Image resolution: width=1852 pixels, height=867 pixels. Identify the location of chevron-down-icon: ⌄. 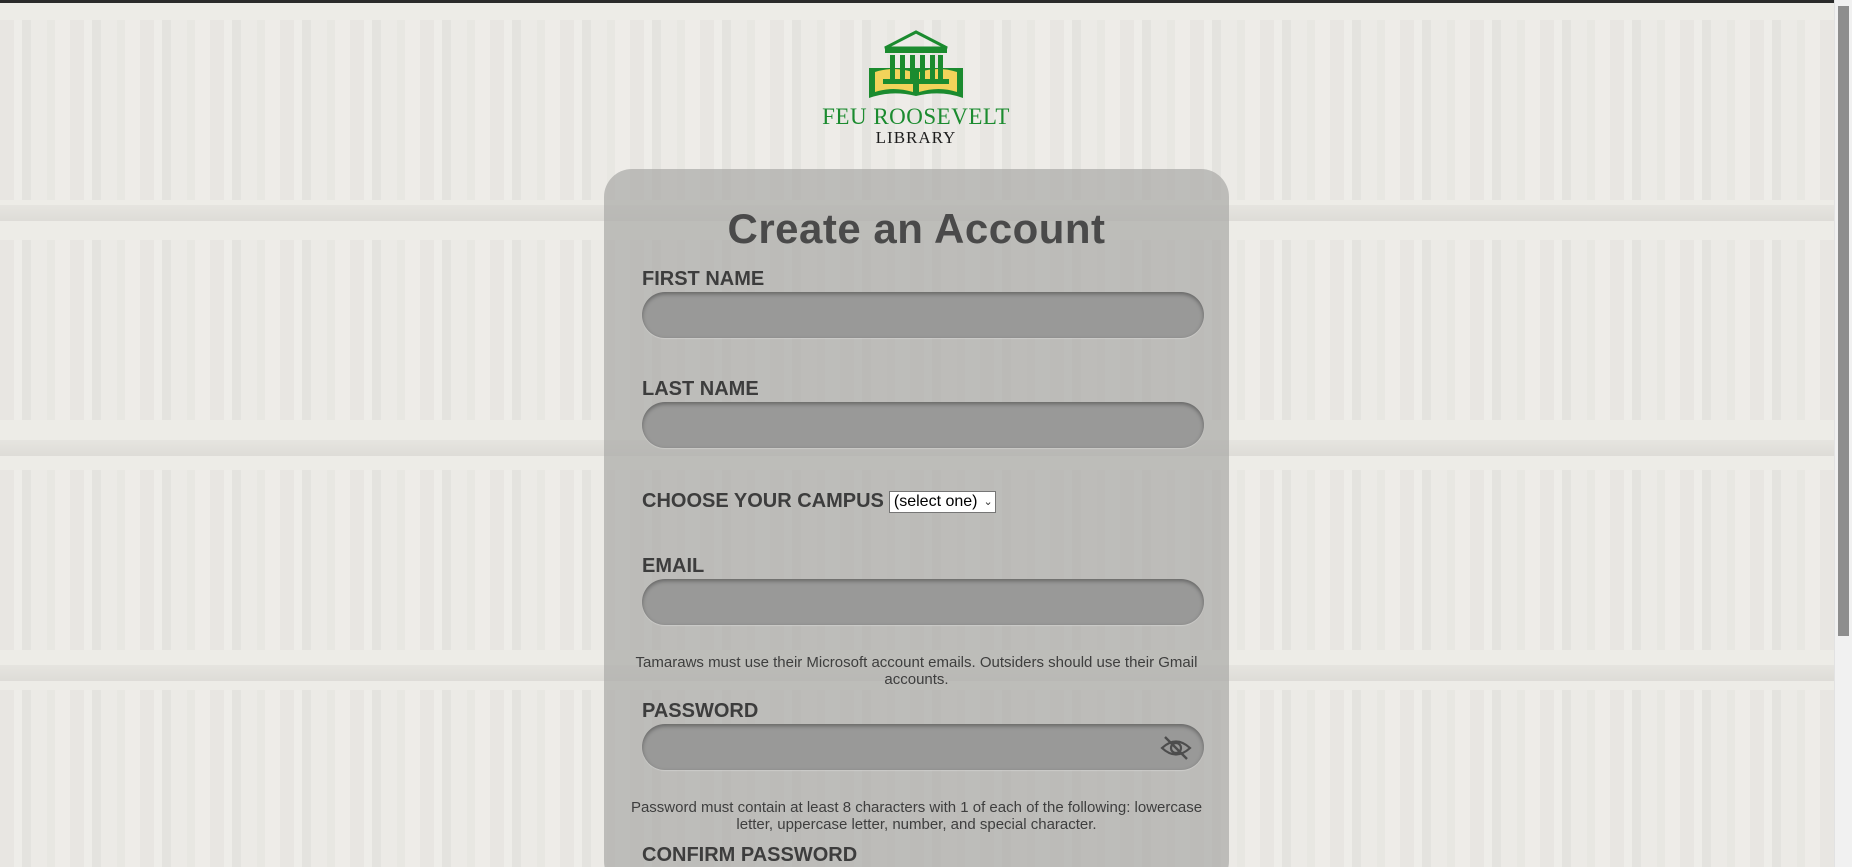
(988, 502).